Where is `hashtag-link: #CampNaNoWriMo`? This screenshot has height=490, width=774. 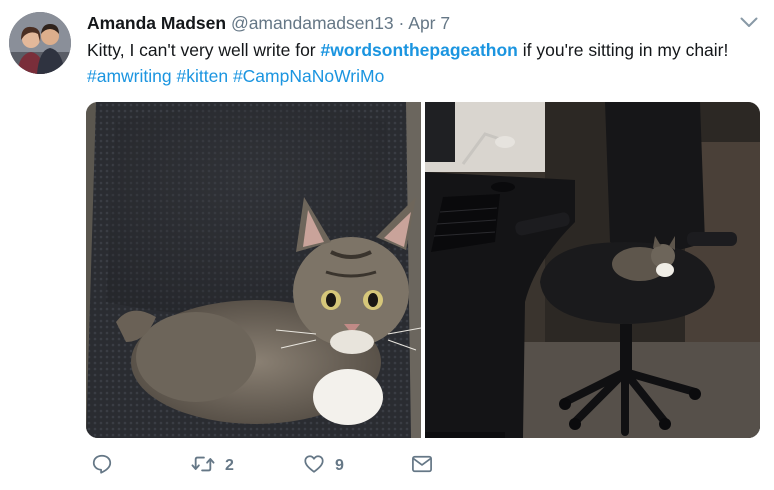
hashtag-link: #CampNaNoWriMo is located at coordinates (308, 76).